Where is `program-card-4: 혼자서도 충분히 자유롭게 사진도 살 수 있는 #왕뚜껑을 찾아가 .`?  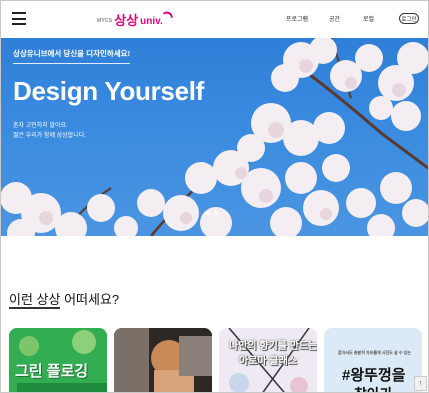
program-card-4: 혼자서도 충분히 자유롭게 사진도 살 수 있는 #왕뚜껑을 찾아가 . is located at coordinates (373, 360).